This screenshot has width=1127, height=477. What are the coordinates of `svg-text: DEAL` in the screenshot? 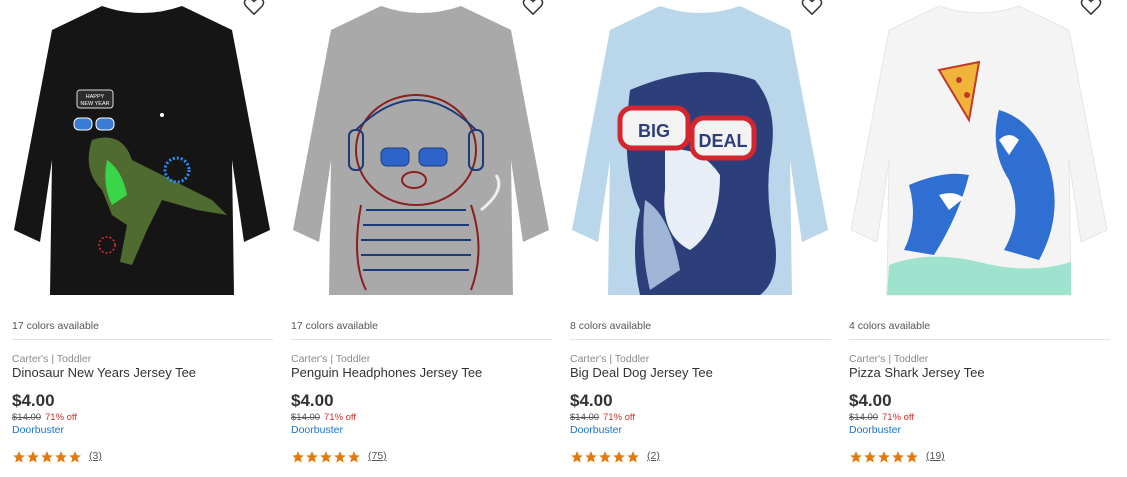 It's located at (723, 141).